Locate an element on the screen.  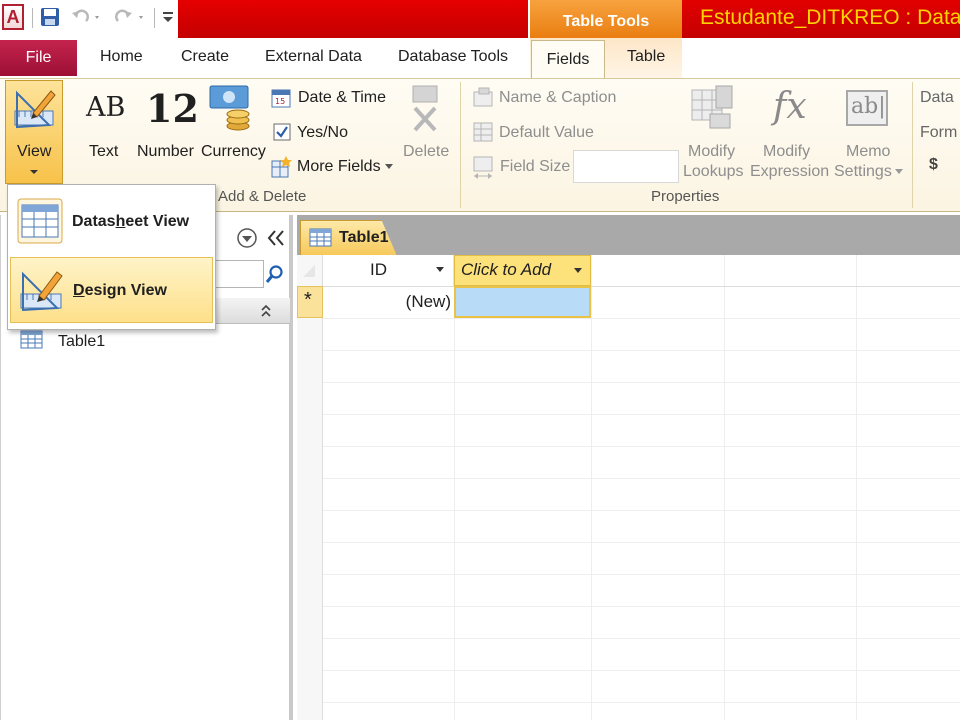
modify-lookups-button: Modify is located at coordinates (711, 152).